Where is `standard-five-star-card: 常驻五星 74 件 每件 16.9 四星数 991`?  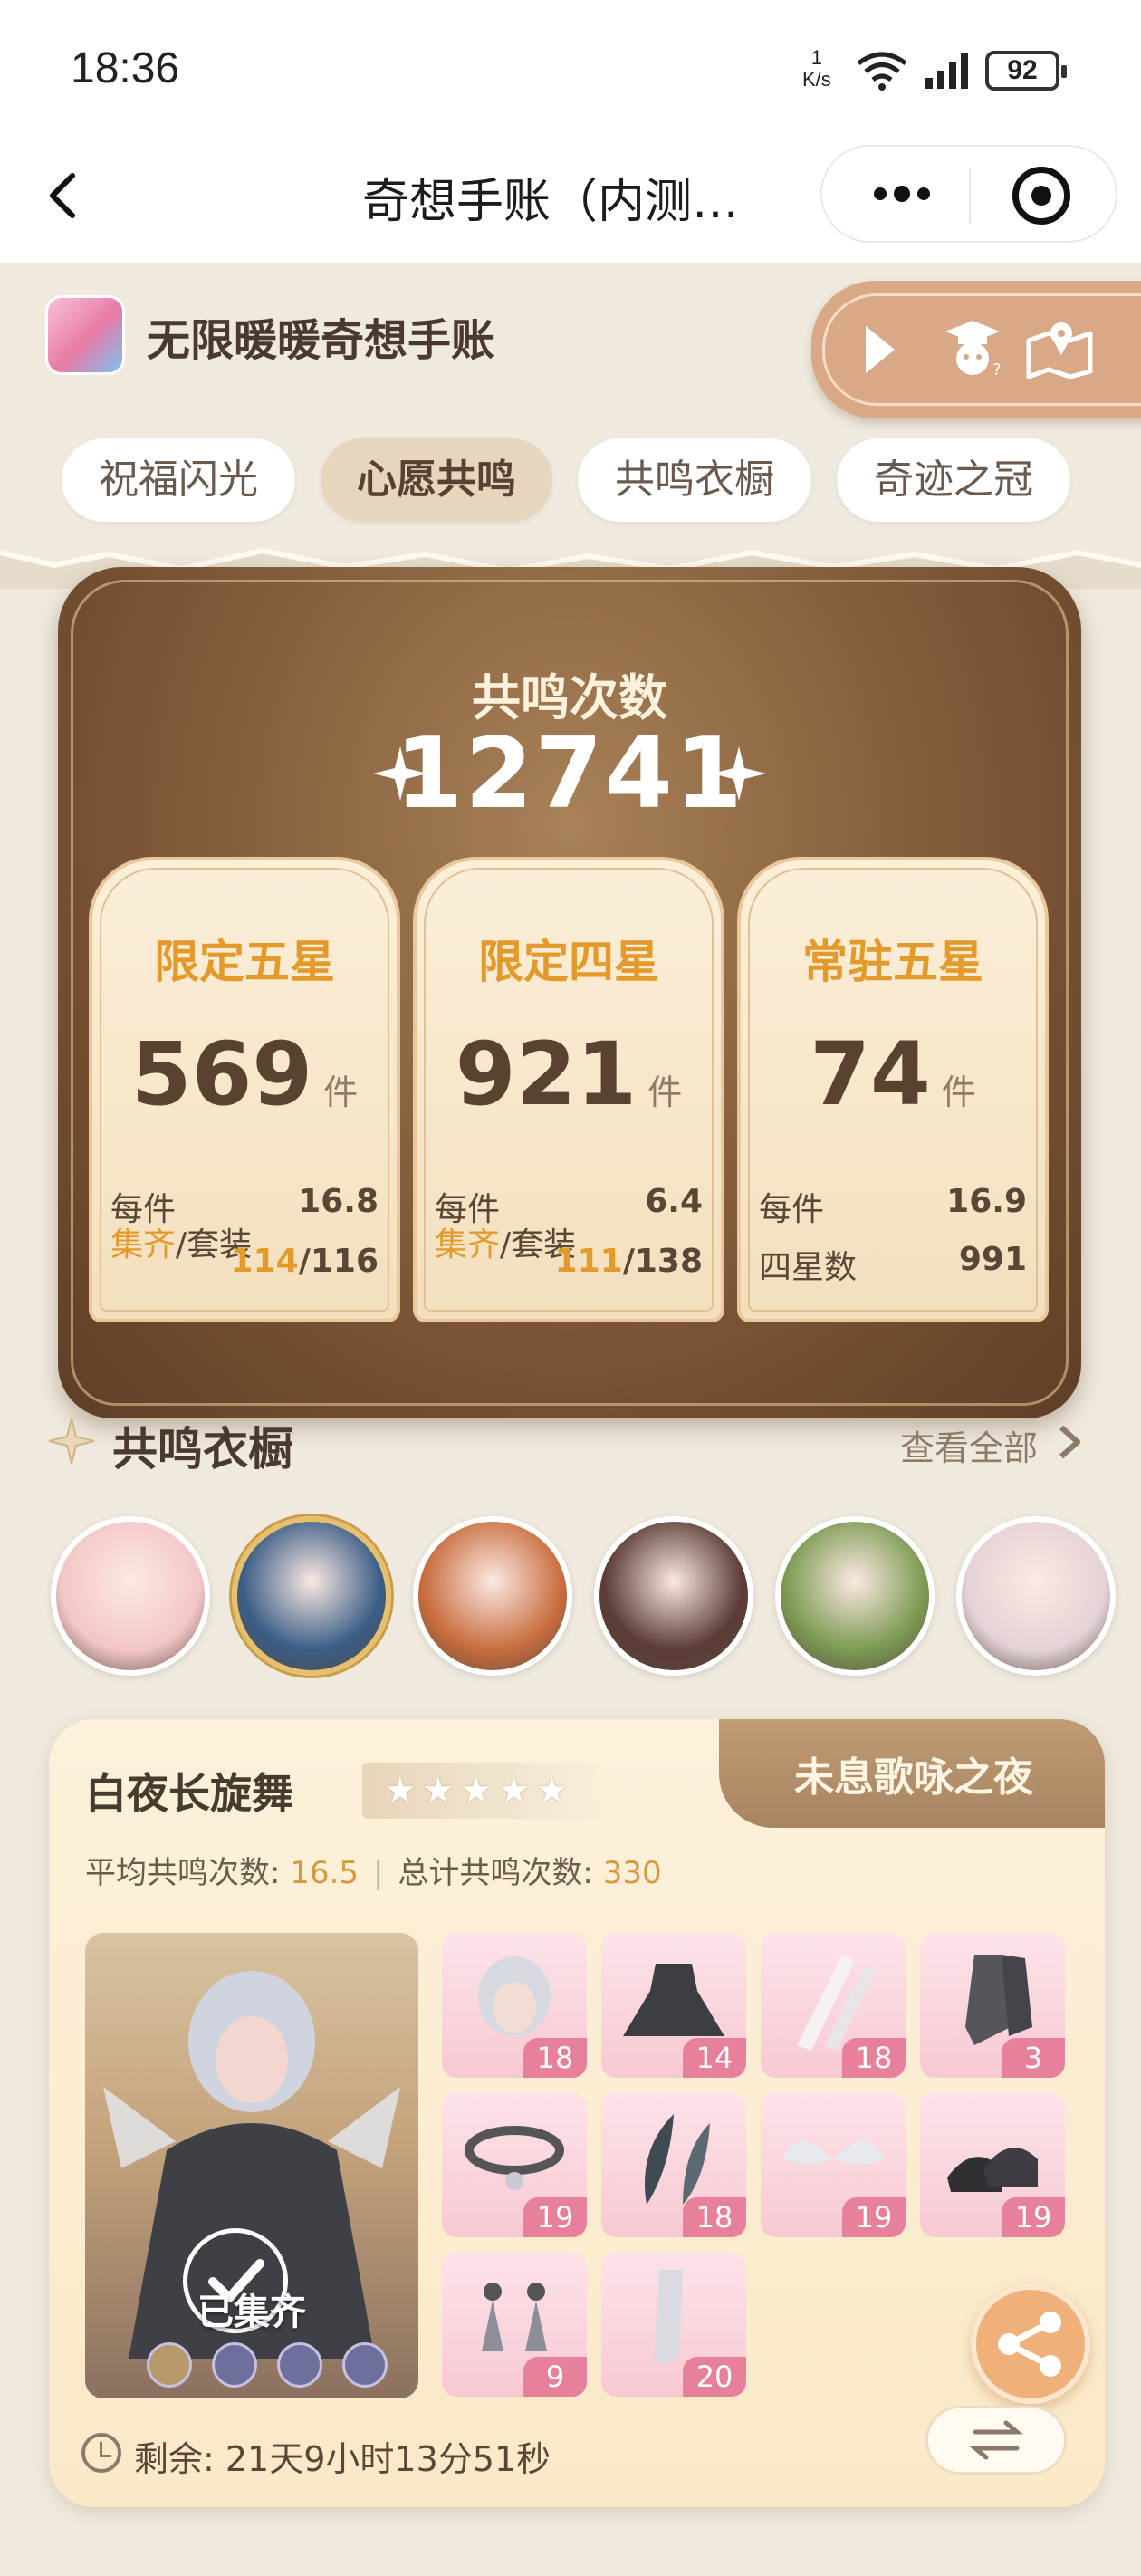
standard-five-star-card: 常驻五星 74 件 每件 16.9 四星数 991 is located at coordinates (893, 1089).